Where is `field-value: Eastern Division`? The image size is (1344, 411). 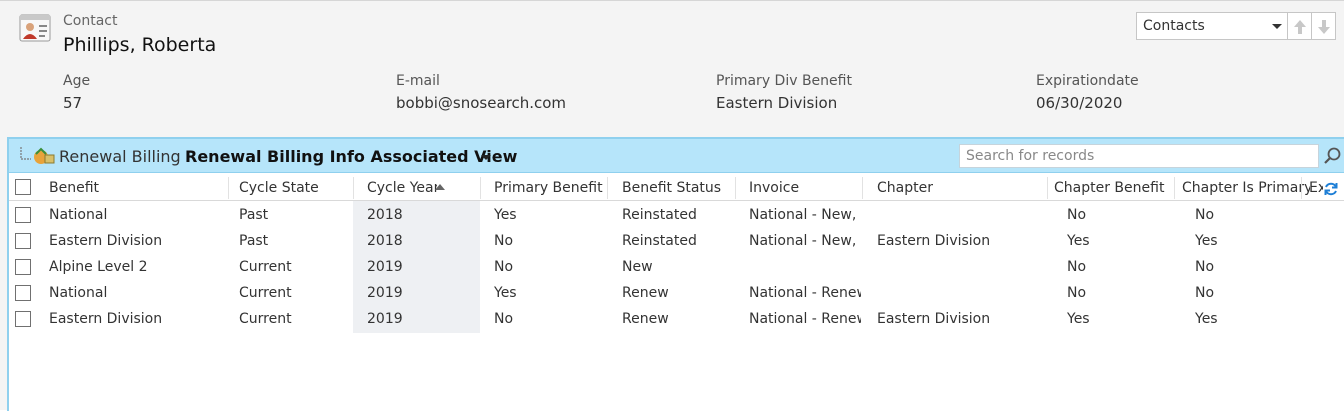
field-value: Eastern Division is located at coordinates (784, 103).